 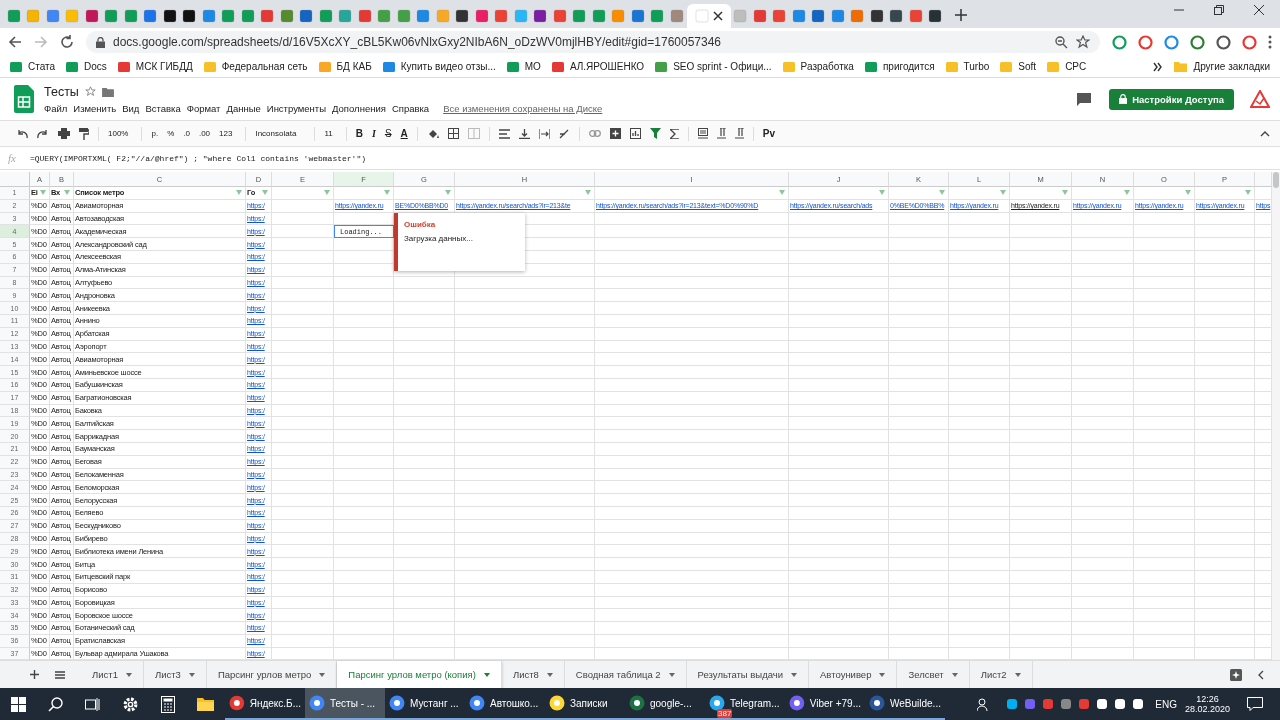 I want to click on triangle-logo-icon, so click(x=1260, y=99).